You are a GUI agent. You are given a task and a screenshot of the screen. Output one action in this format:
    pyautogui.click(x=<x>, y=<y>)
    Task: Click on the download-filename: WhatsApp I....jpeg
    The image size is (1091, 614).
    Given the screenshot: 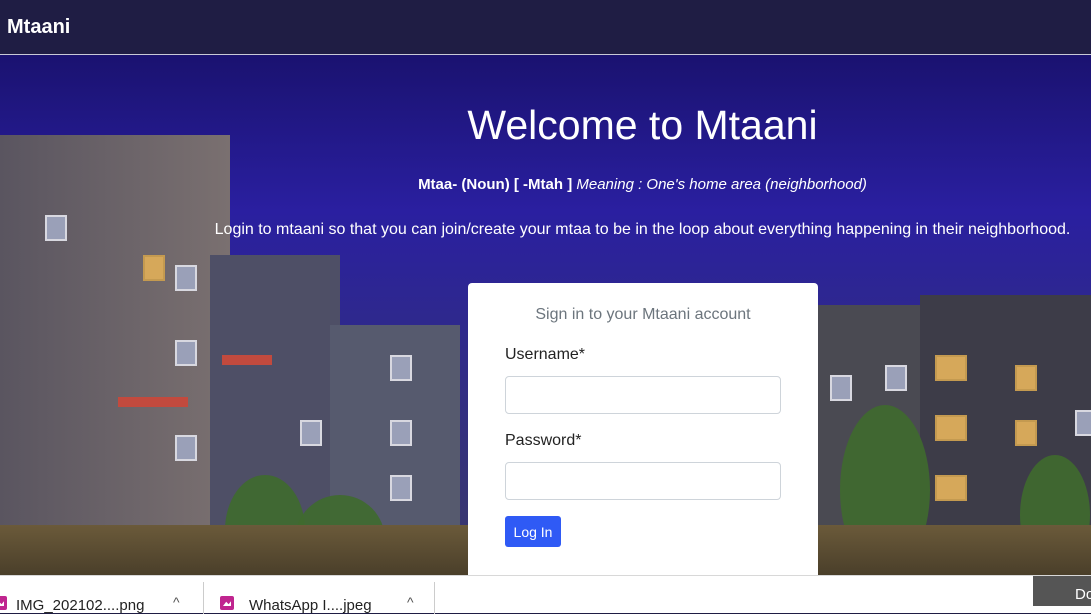 What is the action you would take?
    pyautogui.click(x=310, y=605)
    